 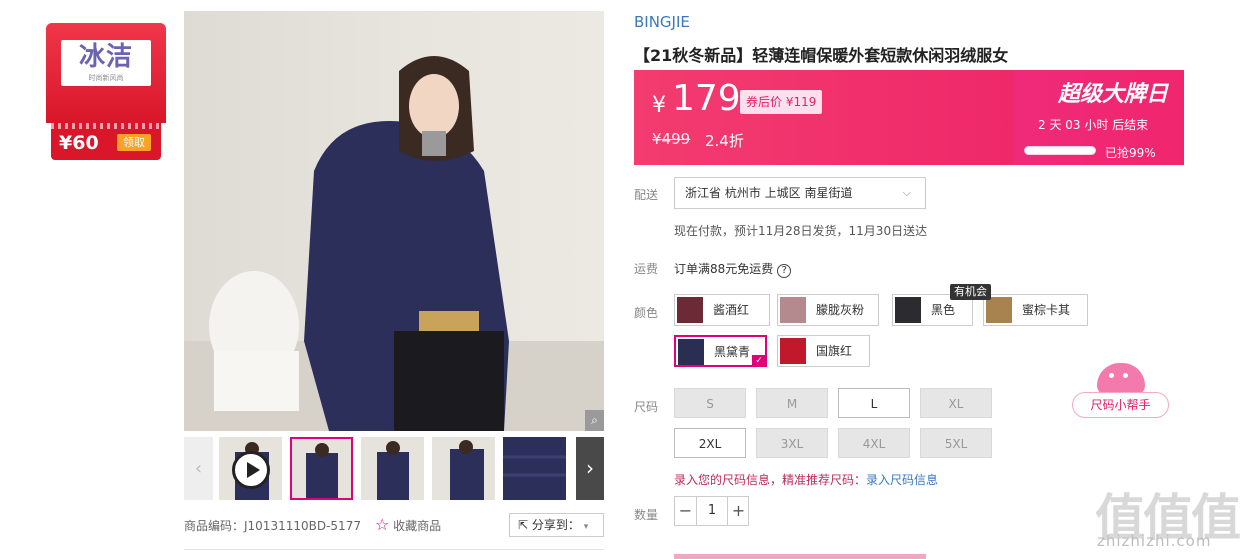 I want to click on fee-label: 运费, so click(x=646, y=269).